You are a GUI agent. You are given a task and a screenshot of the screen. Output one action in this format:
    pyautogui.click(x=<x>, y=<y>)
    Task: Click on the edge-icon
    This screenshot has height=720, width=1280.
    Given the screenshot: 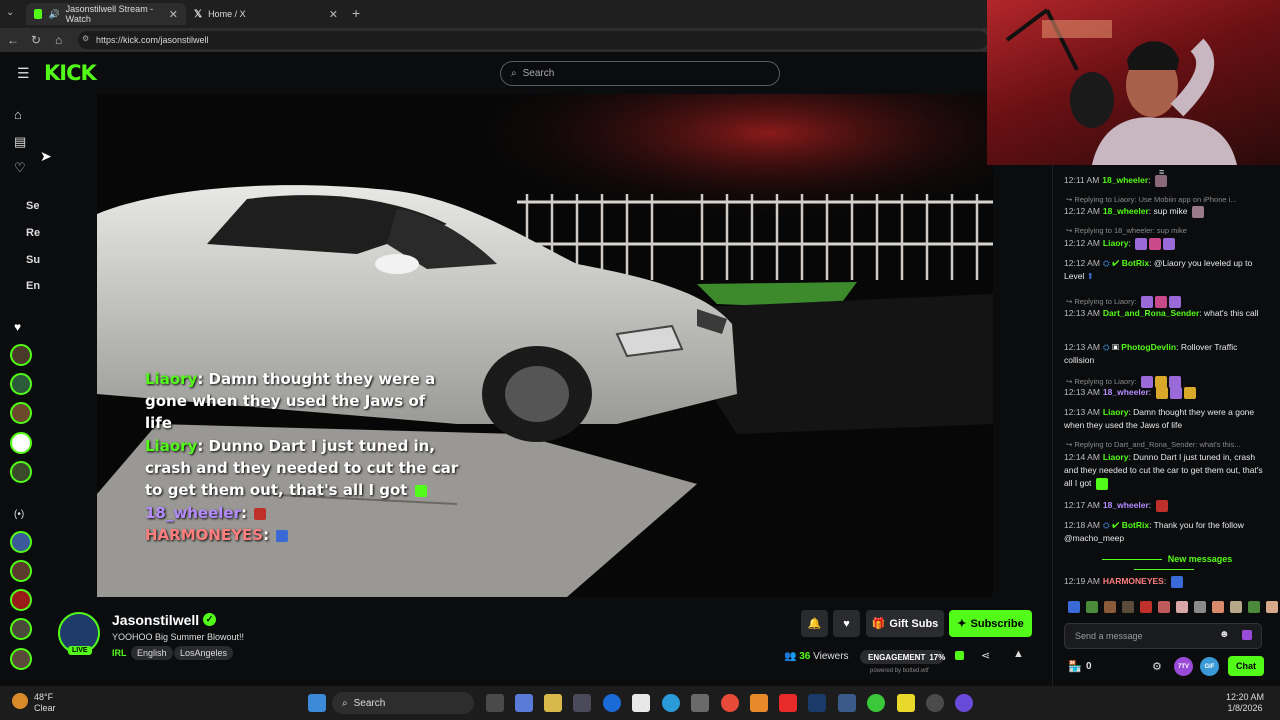 What is the action you would take?
    pyautogui.click(x=671, y=703)
    